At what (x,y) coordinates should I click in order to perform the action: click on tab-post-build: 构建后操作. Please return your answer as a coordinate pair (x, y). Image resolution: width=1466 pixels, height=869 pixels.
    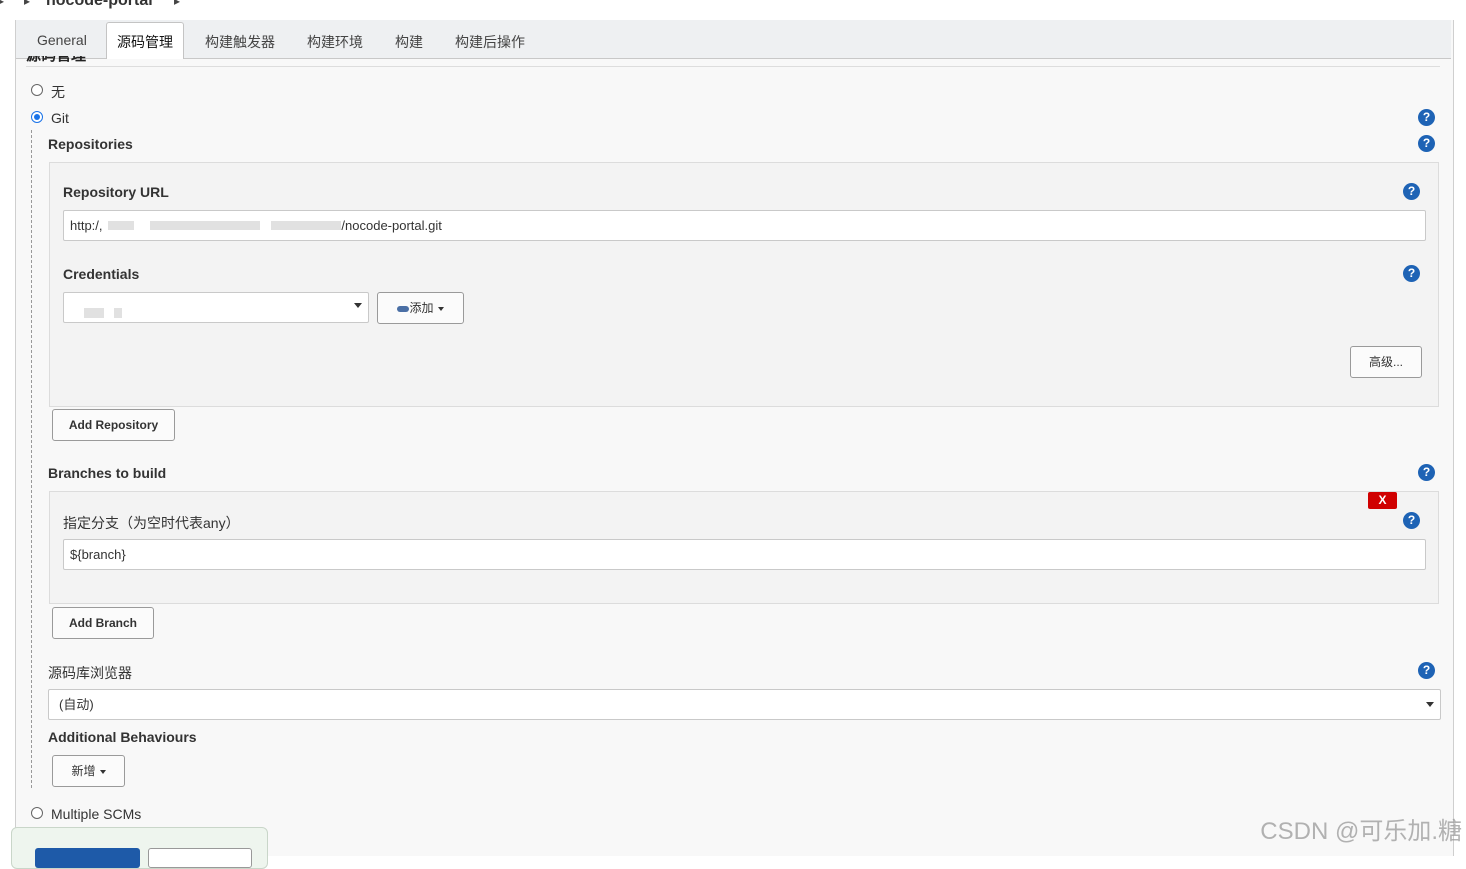
    Looking at the image, I should click on (490, 42).